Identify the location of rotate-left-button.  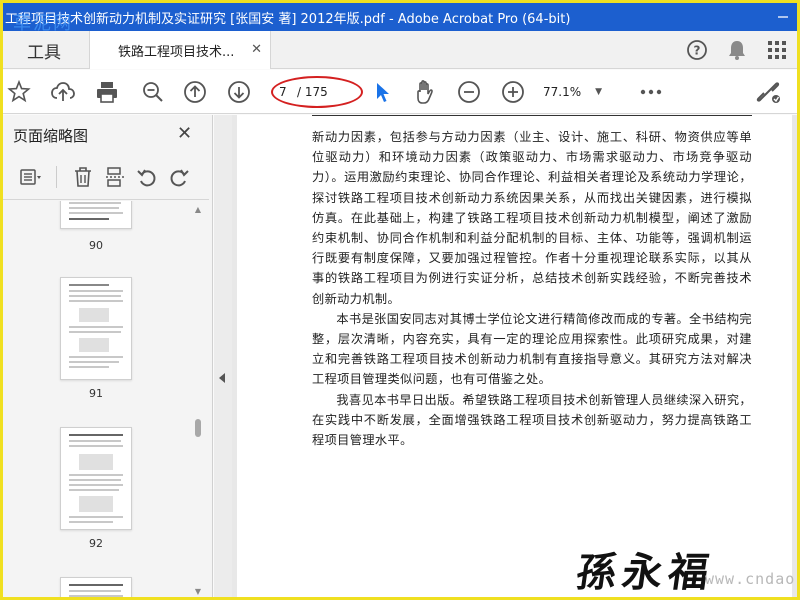
(147, 177).